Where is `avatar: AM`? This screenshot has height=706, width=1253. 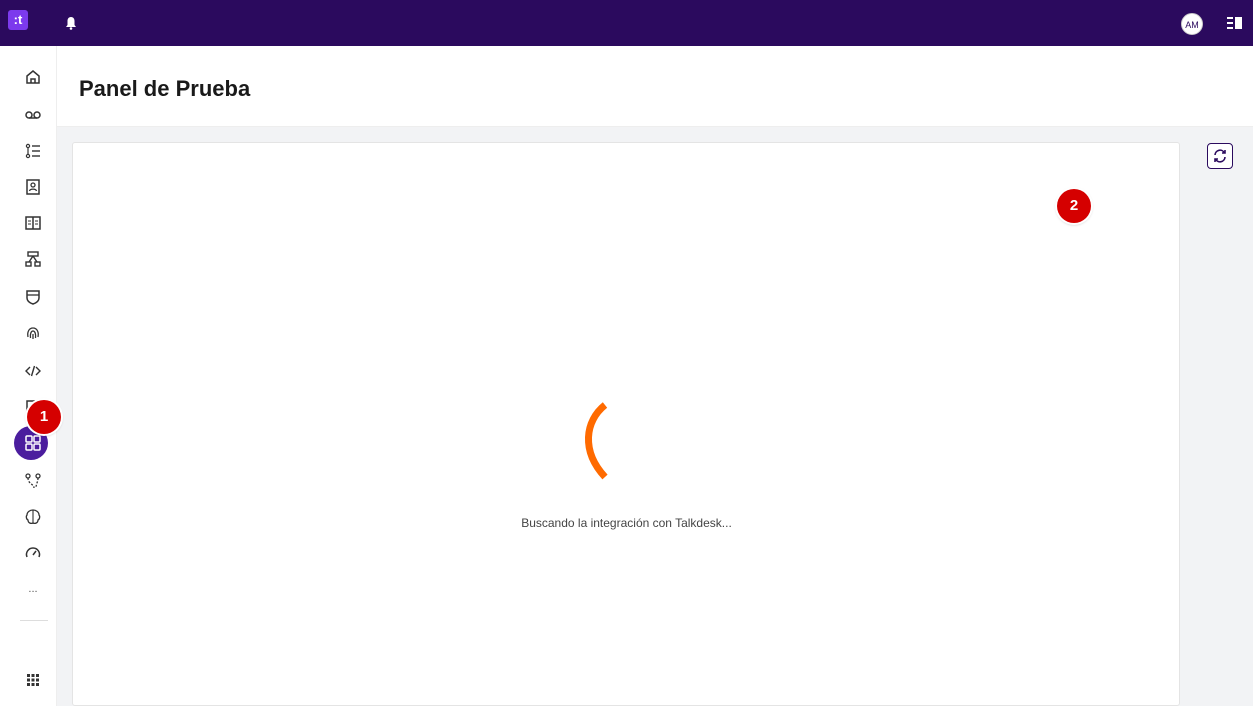 avatar: AM is located at coordinates (1192, 24).